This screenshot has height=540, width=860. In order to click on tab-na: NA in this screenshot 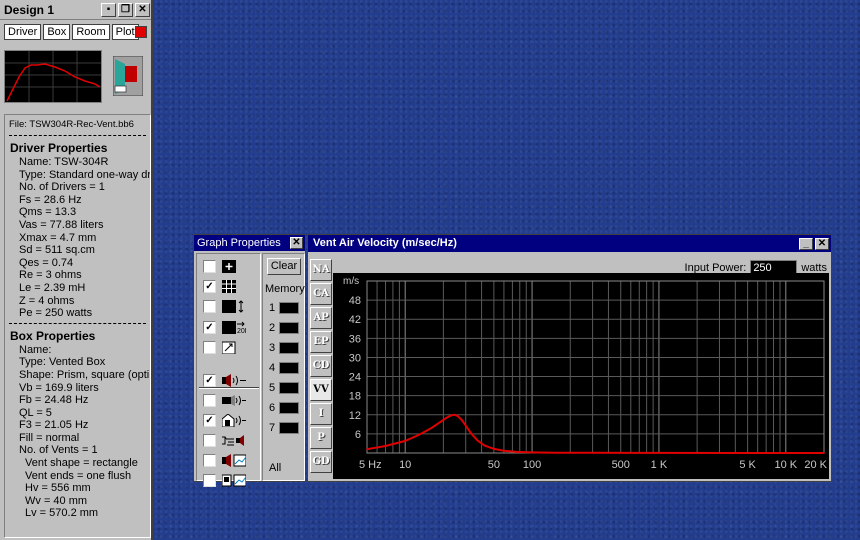, I will do `click(321, 270)`.